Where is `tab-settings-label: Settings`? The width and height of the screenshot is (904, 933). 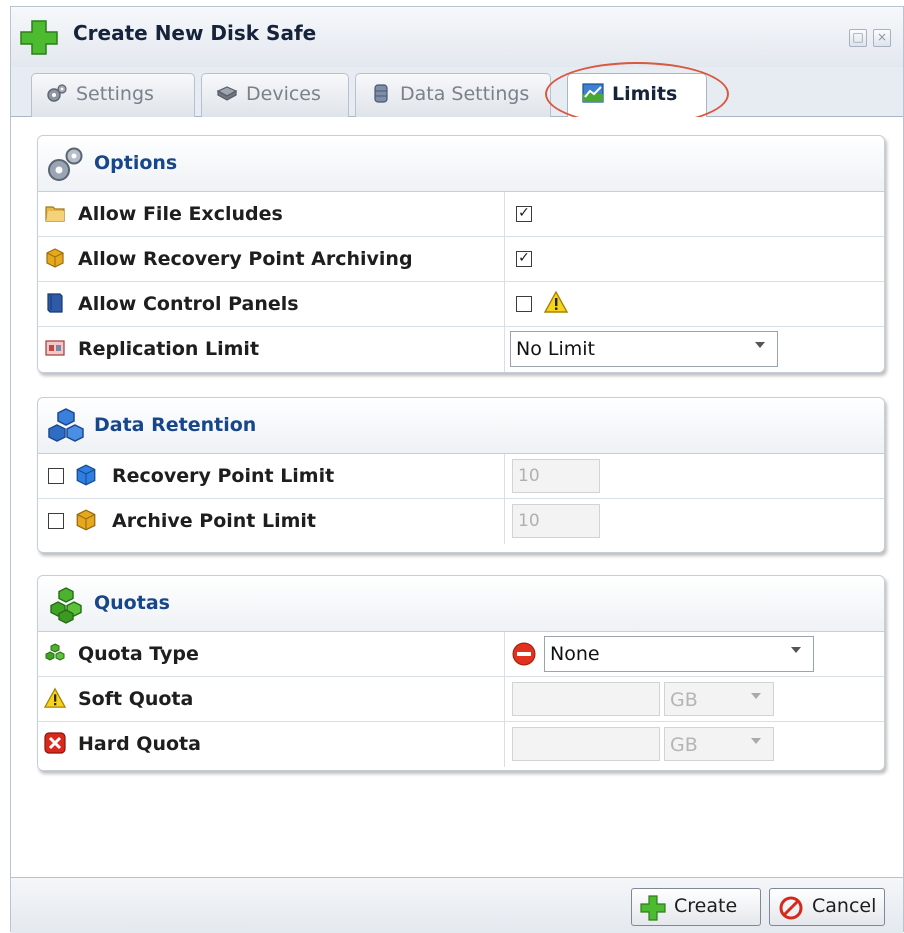 tab-settings-label: Settings is located at coordinates (115, 94).